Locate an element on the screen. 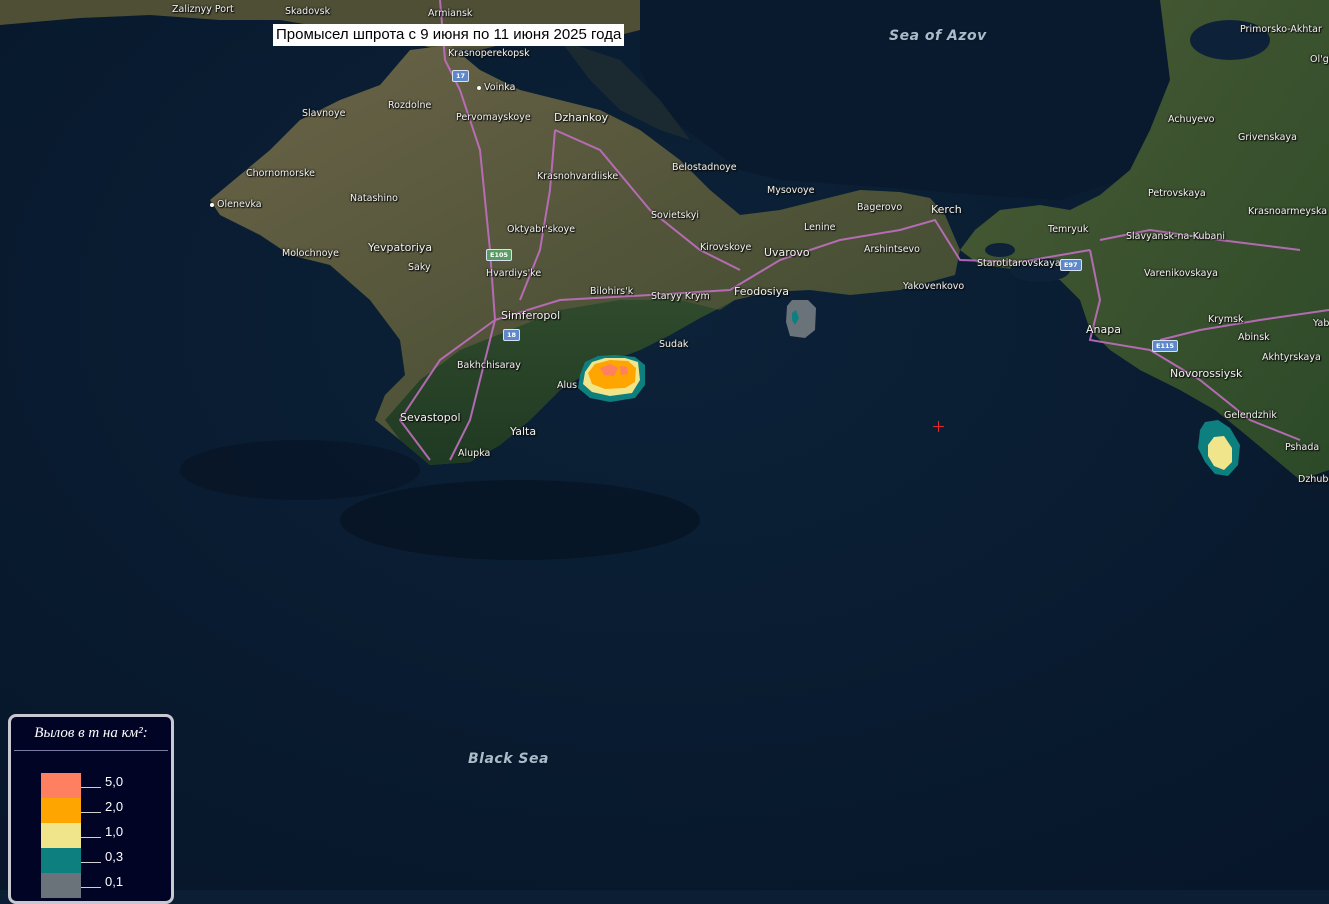 The width and height of the screenshot is (1329, 904). legend-label: 0,1 is located at coordinates (114, 881).